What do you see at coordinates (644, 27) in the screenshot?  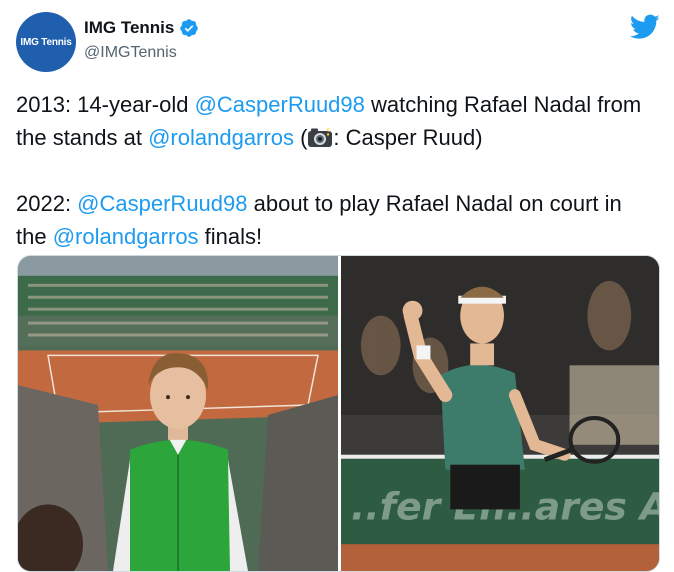 I see `twitter-bird-icon` at bounding box center [644, 27].